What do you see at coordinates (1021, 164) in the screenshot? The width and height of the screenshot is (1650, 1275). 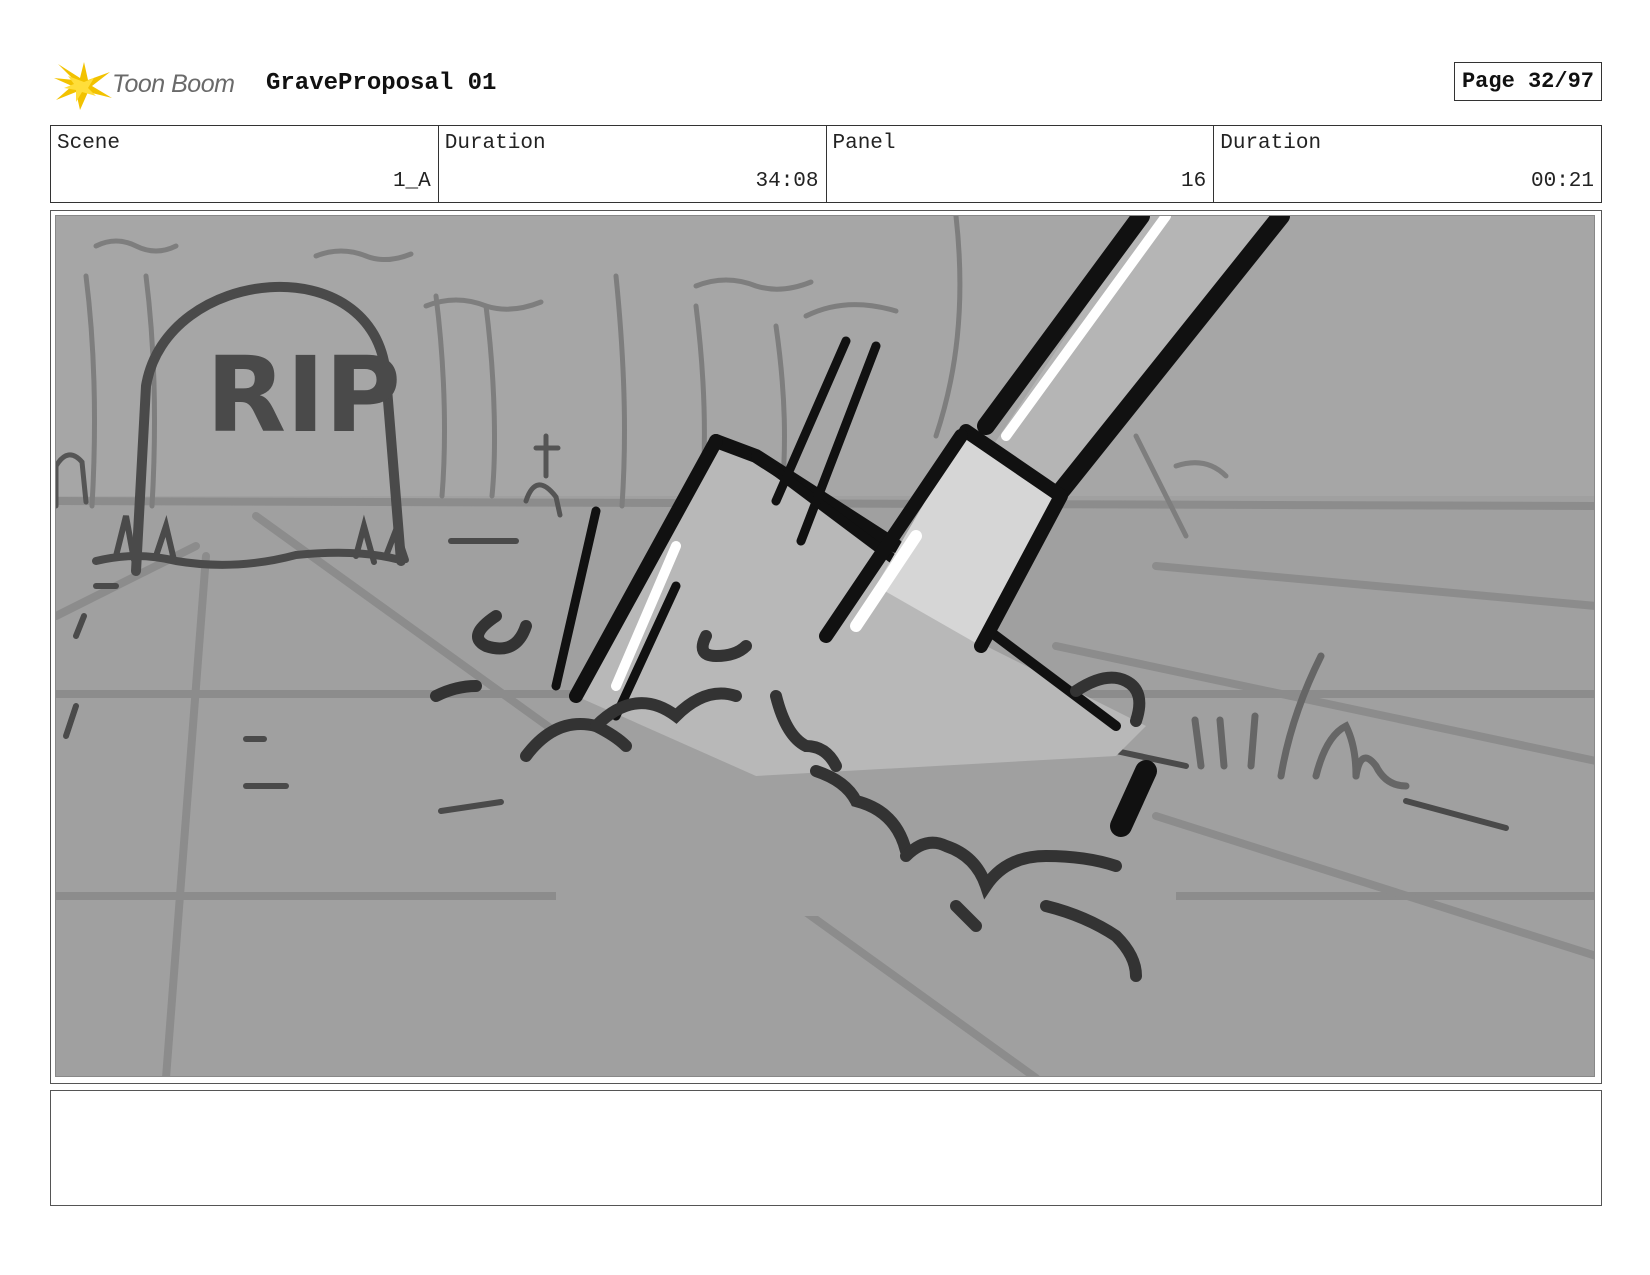 I see `panel-cell: Panel 16` at bounding box center [1021, 164].